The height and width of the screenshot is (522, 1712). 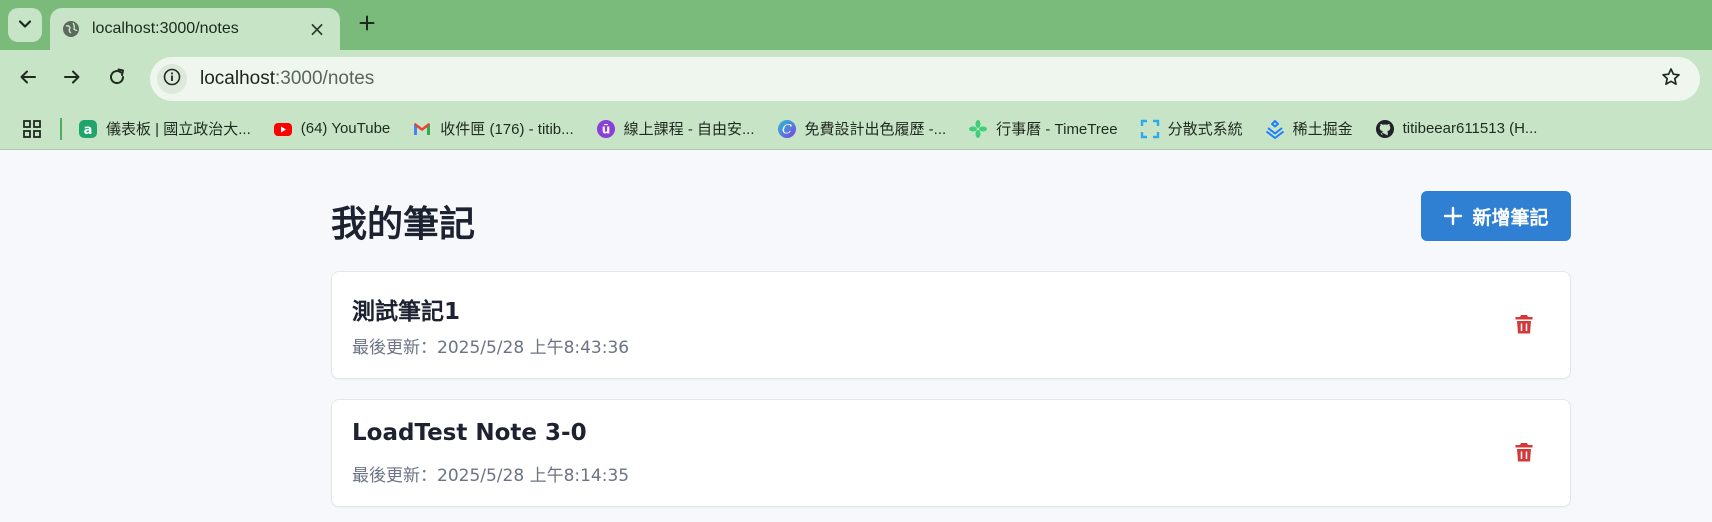 What do you see at coordinates (1510, 217) in the screenshot?
I see `add-note-label: 新增筆記` at bounding box center [1510, 217].